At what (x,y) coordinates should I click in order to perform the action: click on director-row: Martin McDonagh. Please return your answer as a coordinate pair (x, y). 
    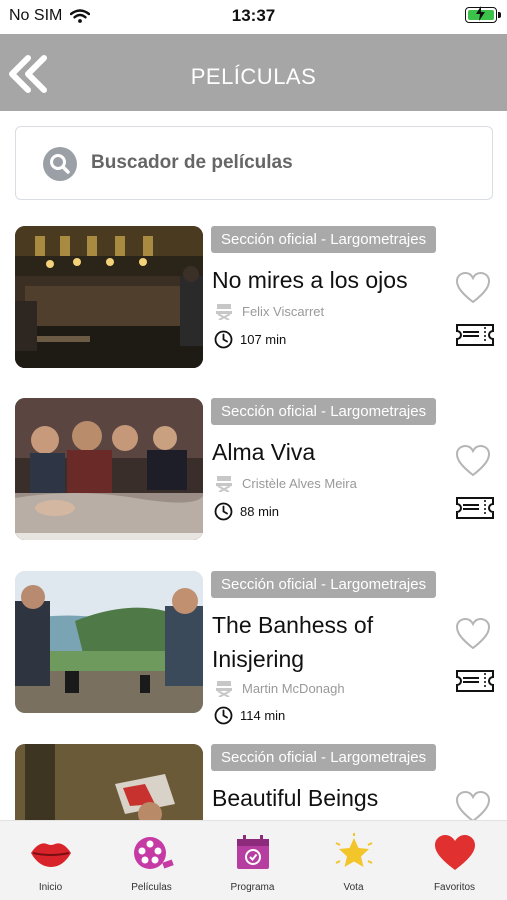
    Looking at the image, I should click on (279, 688).